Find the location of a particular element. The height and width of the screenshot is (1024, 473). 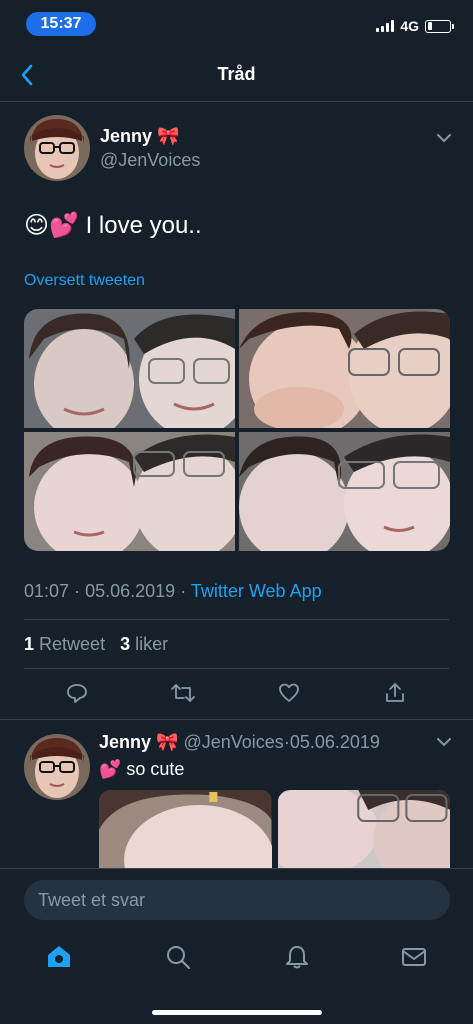

tweet-meta: 01:07 · 05.06.2019 · Twitter Web App is located at coordinates (173, 591).